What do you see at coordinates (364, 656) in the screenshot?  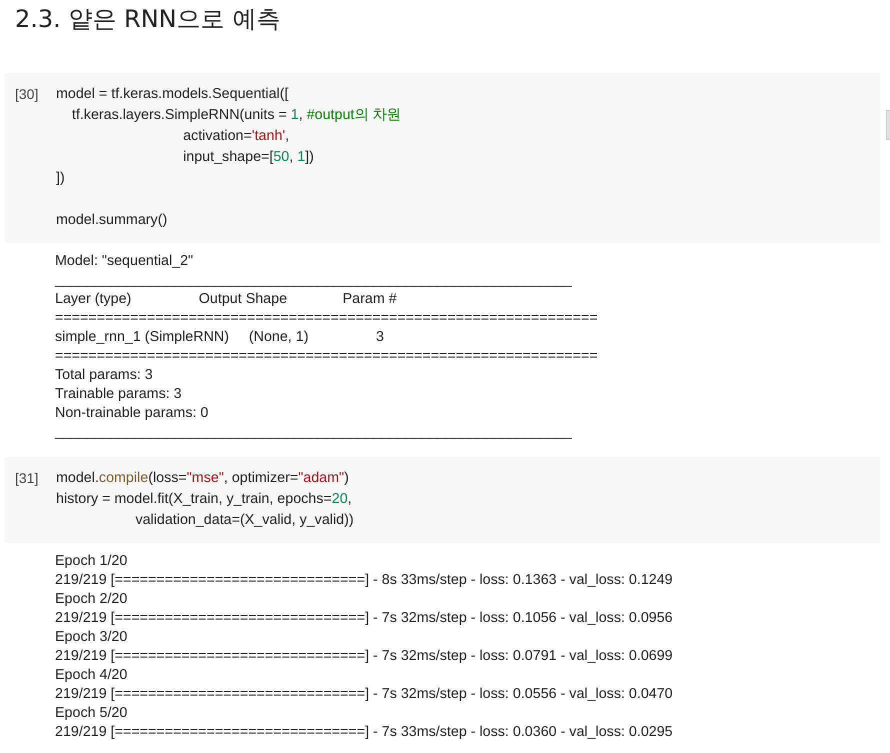 I see `output-line: 219/219 [==============================] - 7s 32ms/step - loss: 0.0791 - val_loss: 0.0699` at bounding box center [364, 656].